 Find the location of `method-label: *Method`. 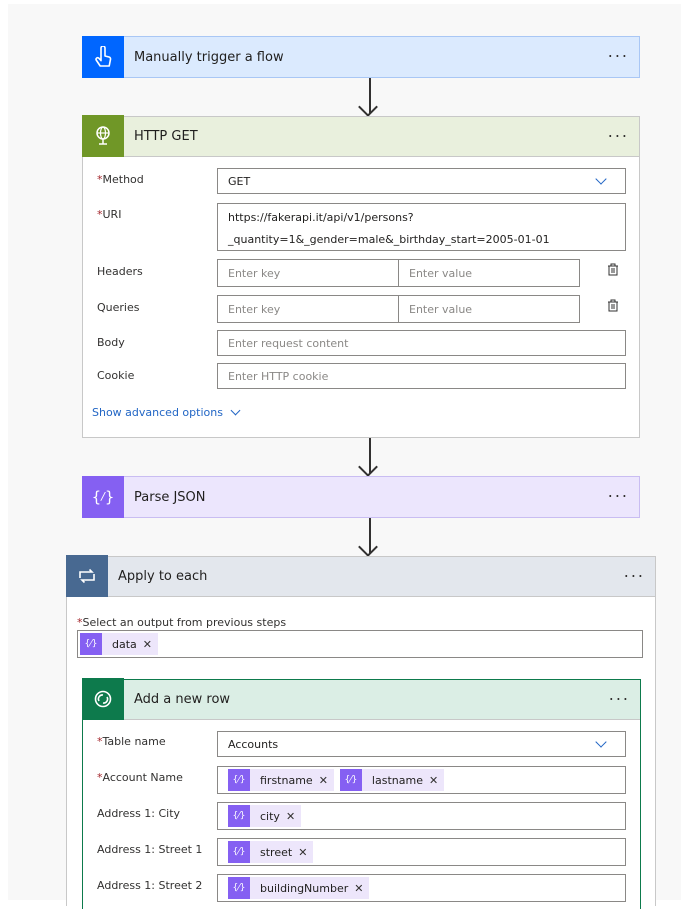

method-label: *Method is located at coordinates (120, 179).